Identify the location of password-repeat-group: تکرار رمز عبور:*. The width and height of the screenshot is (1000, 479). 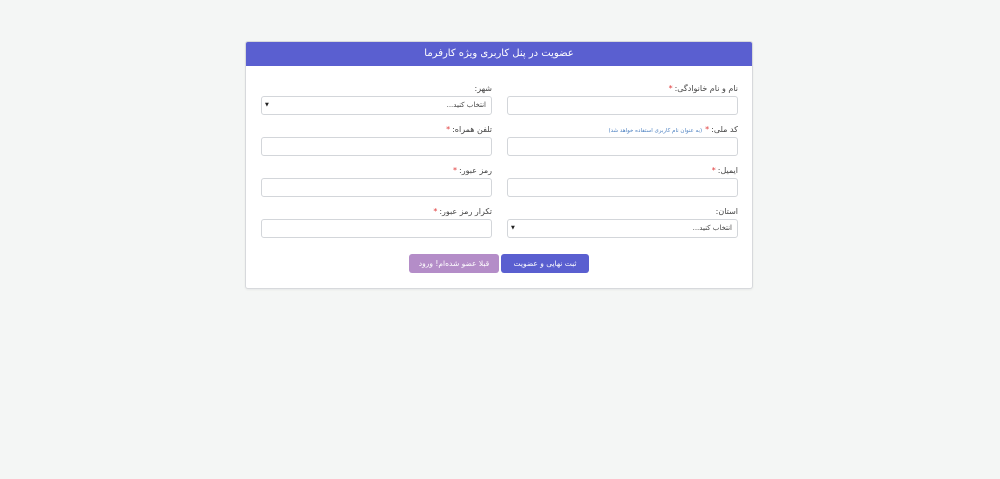
(376, 225).